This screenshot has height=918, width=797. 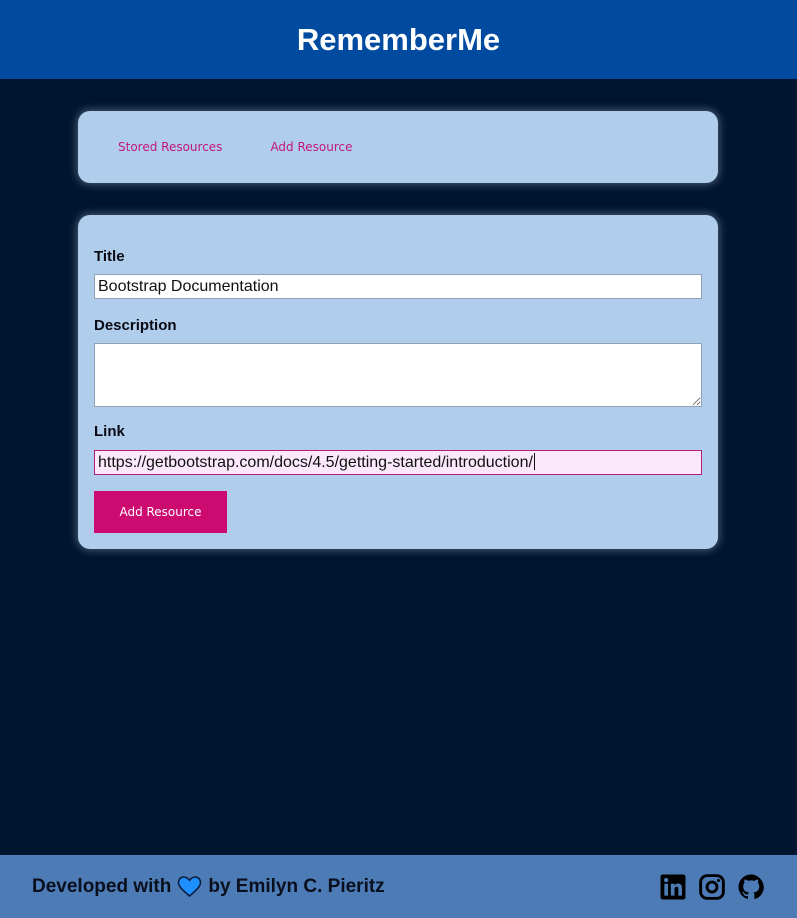 What do you see at coordinates (673, 887) in the screenshot?
I see `linkedin-icon` at bounding box center [673, 887].